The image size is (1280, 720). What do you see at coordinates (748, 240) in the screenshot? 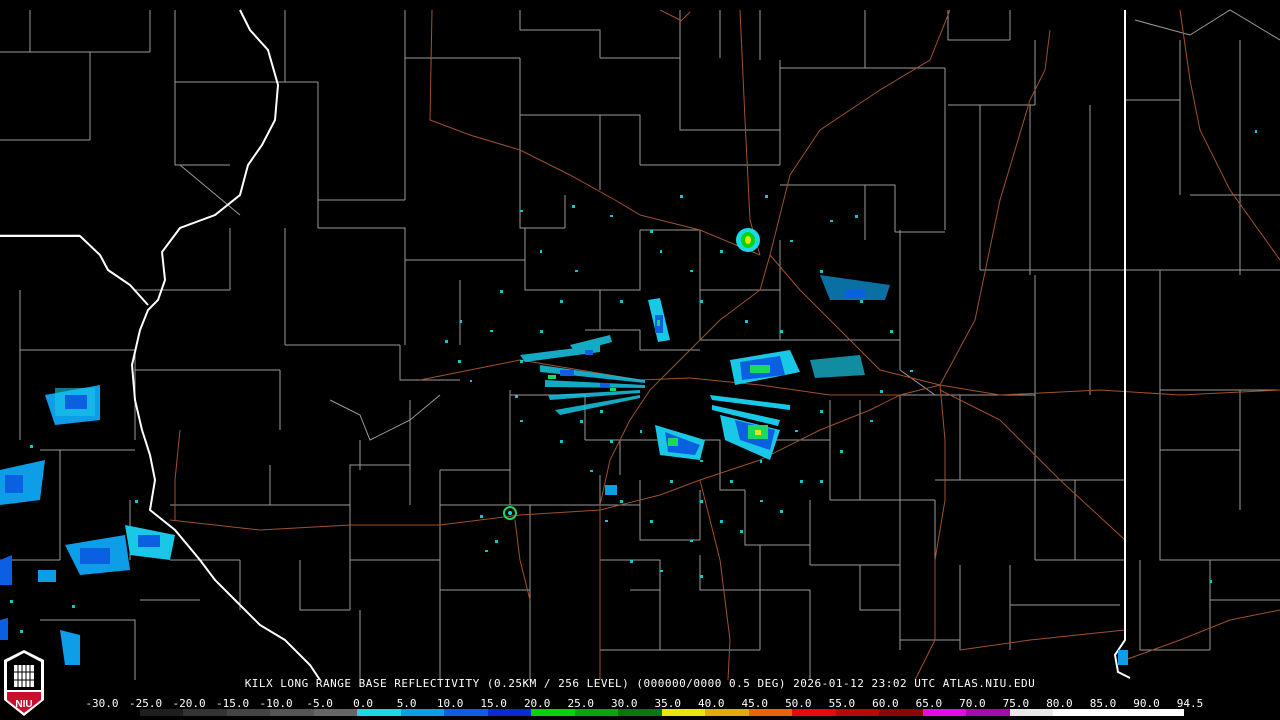
I see `echo-cluster-northeast` at bounding box center [748, 240].